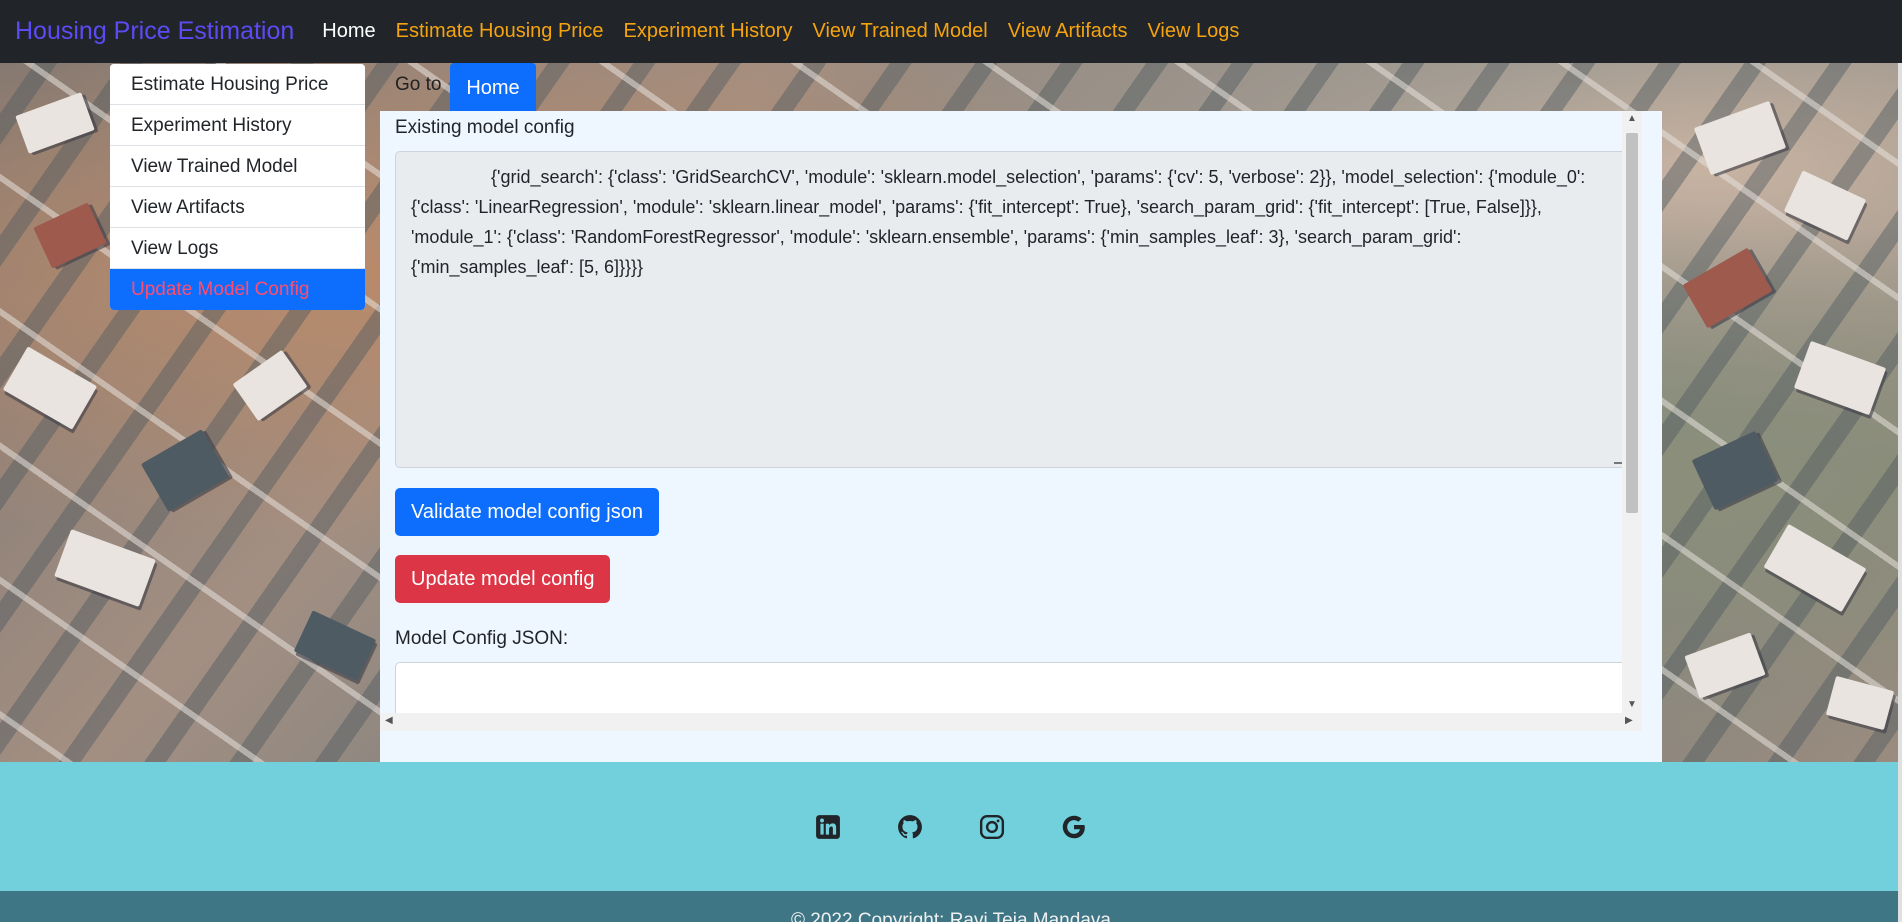  What do you see at coordinates (485, 127) in the screenshot?
I see `existing-config-label: Existing model config` at bounding box center [485, 127].